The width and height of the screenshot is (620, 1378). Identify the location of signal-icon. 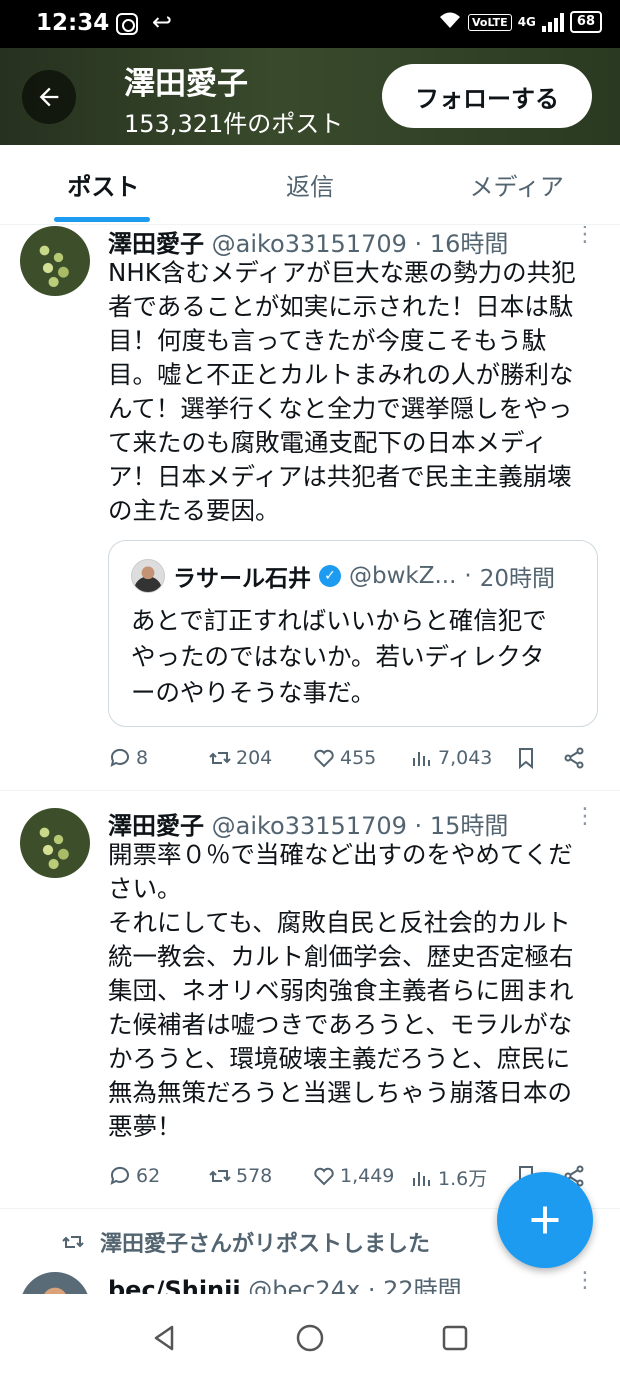
(552, 22).